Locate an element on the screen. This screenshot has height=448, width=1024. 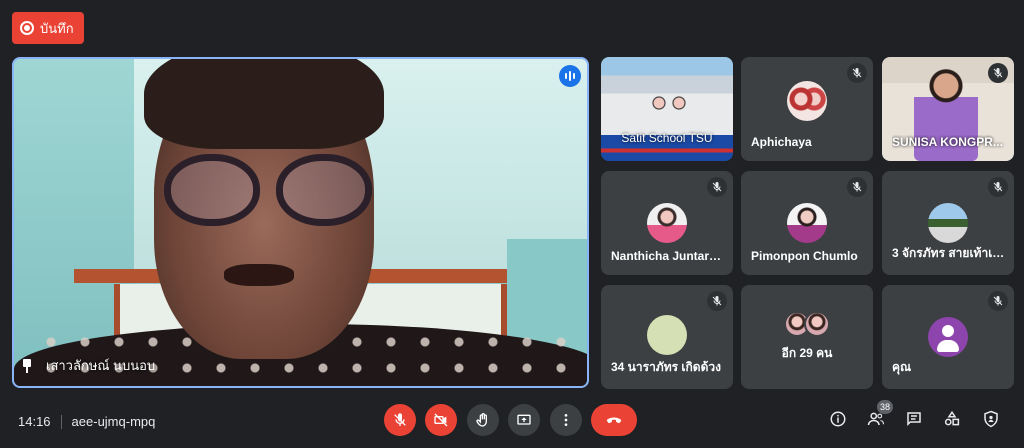
clock-time: 14:16 is located at coordinates (34, 421).